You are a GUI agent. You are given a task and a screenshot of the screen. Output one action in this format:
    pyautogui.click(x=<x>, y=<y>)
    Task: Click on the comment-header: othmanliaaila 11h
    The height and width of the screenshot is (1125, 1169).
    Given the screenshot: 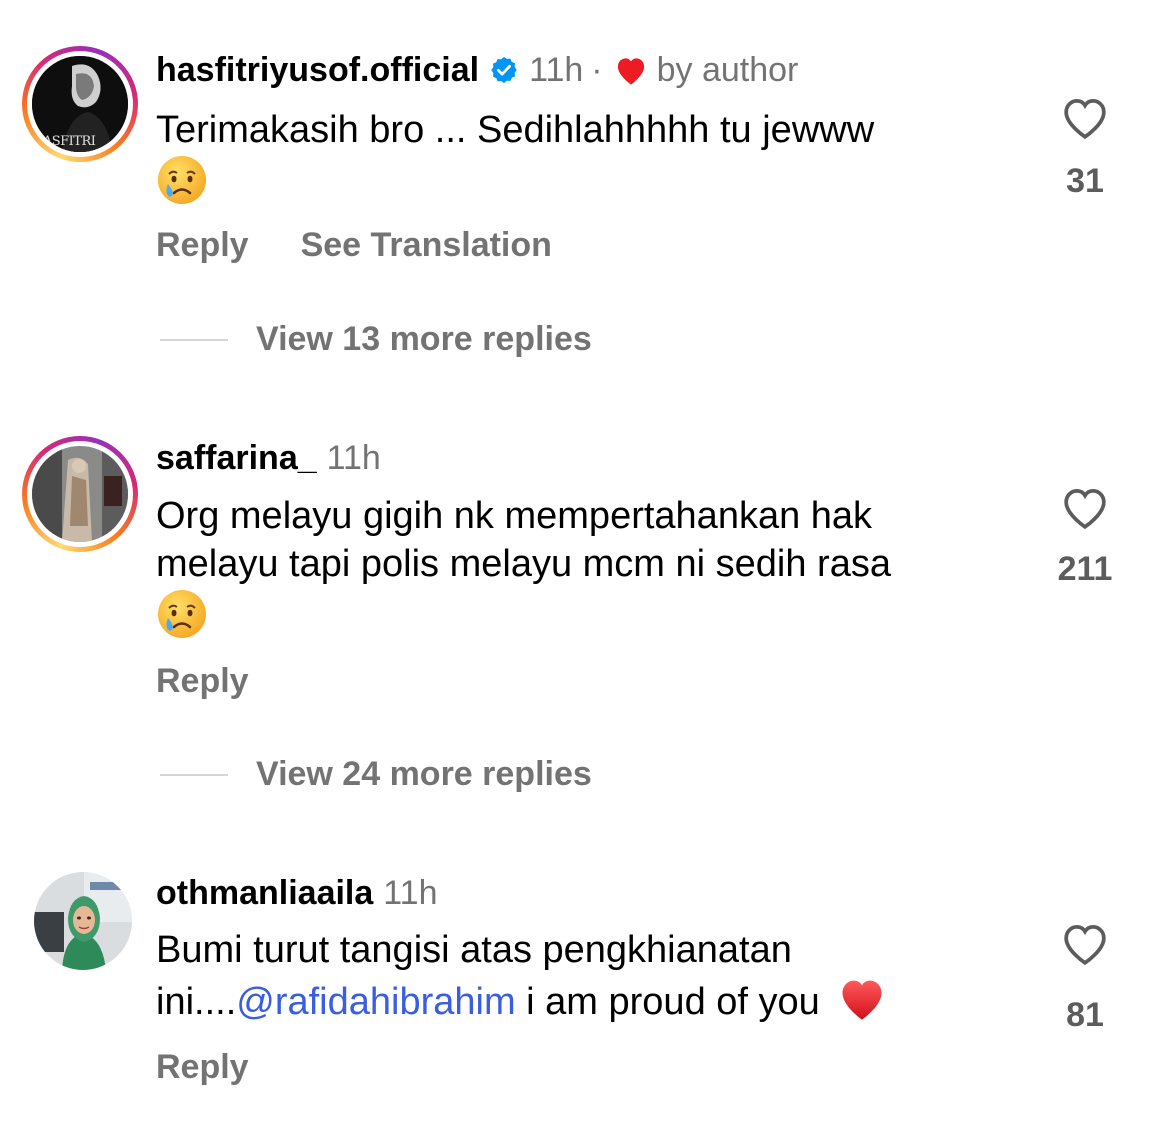 What is the action you would take?
    pyautogui.click(x=297, y=893)
    